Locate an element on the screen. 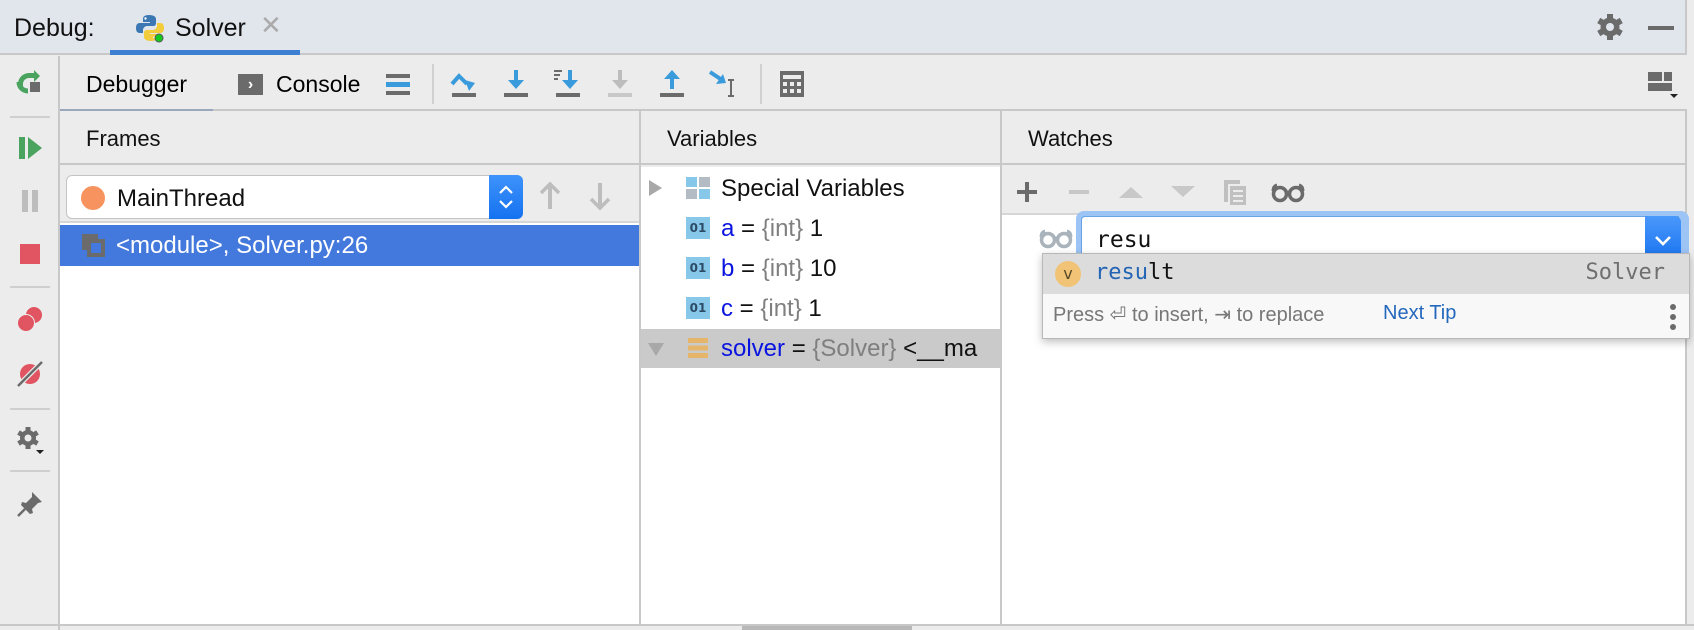 The height and width of the screenshot is (630, 1694). completion-type: Solver is located at coordinates (1625, 272).